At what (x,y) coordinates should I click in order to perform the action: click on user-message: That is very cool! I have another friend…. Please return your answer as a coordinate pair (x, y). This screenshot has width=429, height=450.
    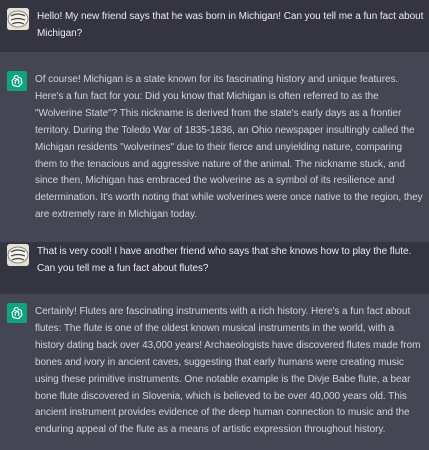
    Looking at the image, I should click on (214, 268).